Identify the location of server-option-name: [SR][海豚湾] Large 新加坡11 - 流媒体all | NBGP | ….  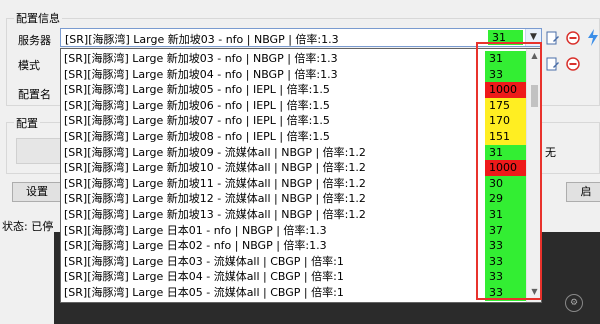
(215, 183).